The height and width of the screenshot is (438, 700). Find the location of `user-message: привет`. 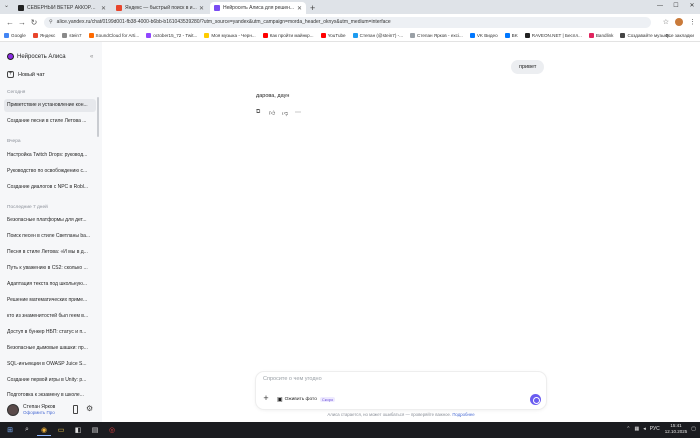

user-message: привет is located at coordinates (528, 67).